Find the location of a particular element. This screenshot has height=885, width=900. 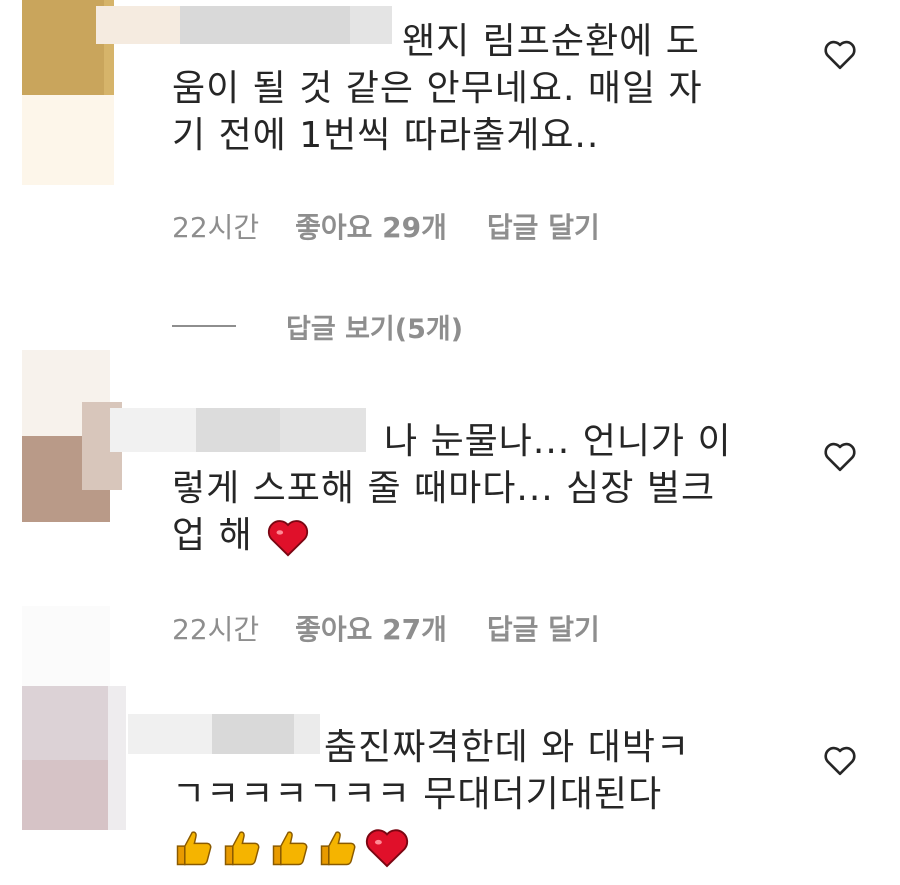

comment-meta: 22시간 좋아요 29개 답글 달기 is located at coordinates (386, 226).